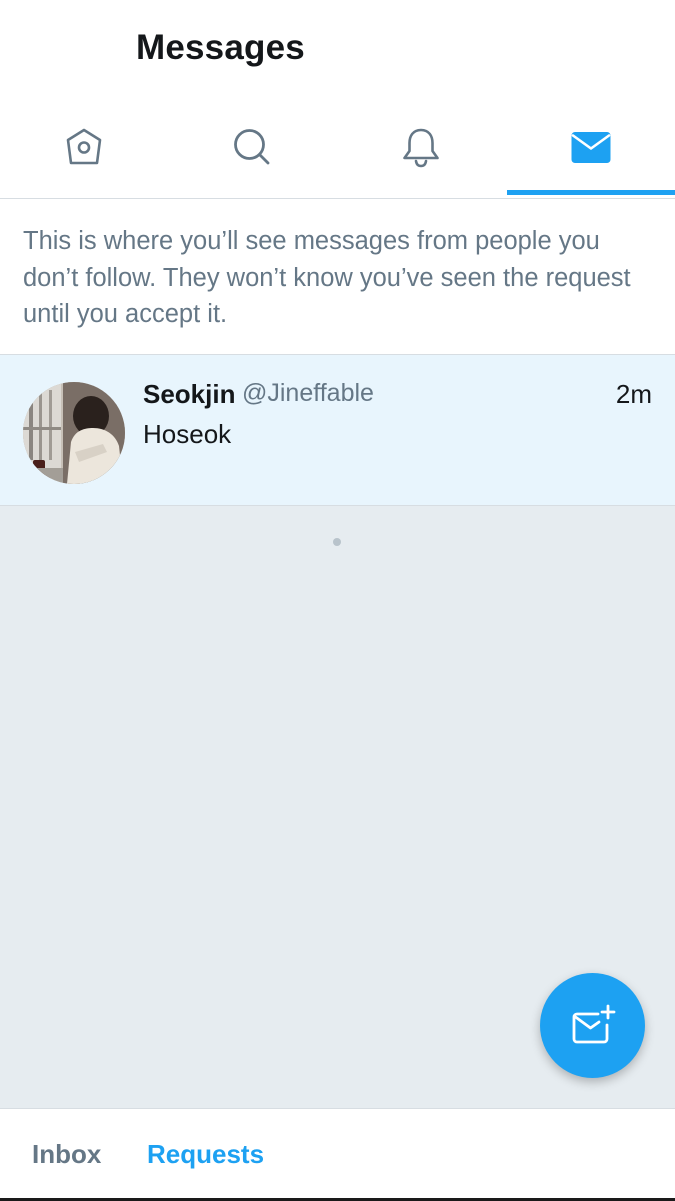 This screenshot has height=1201, width=675. Describe the element at coordinates (189, 394) in the screenshot. I see `sender-name: Seokjin` at that location.